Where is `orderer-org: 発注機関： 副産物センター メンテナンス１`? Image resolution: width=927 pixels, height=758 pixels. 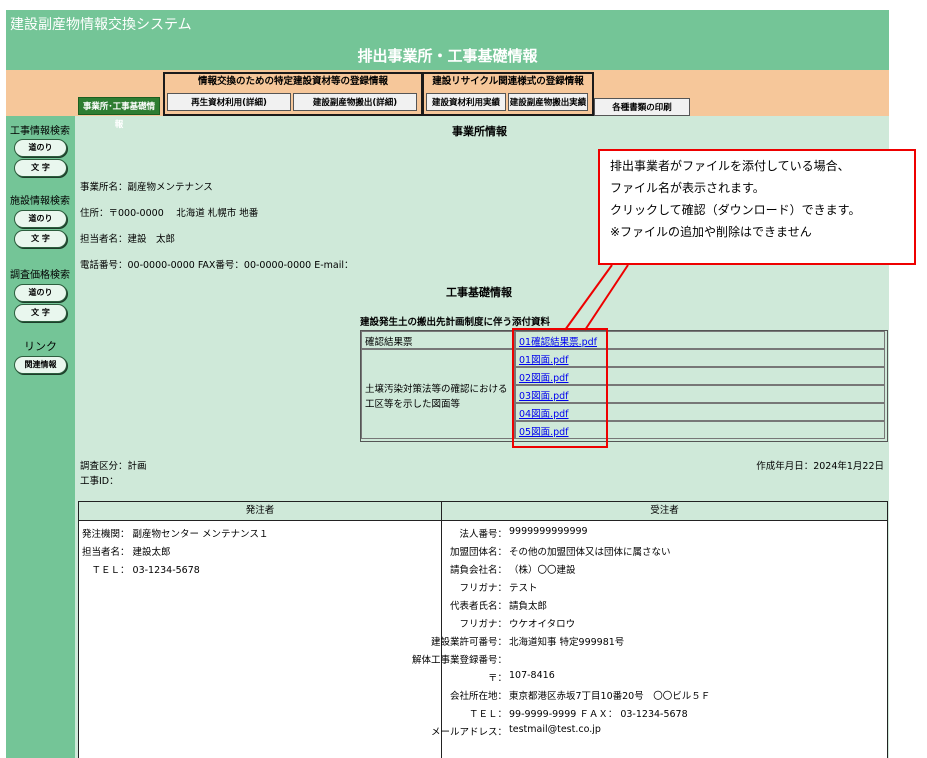
orderer-org: 発注機関： 副産物センター メンテナンス１ is located at coordinates (175, 534).